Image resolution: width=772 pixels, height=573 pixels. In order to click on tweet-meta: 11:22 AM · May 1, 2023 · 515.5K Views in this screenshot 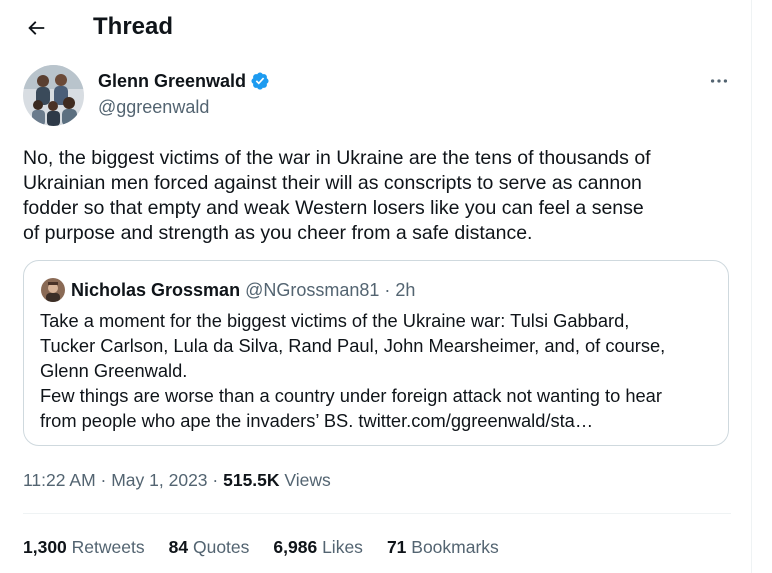, I will do `click(177, 480)`.